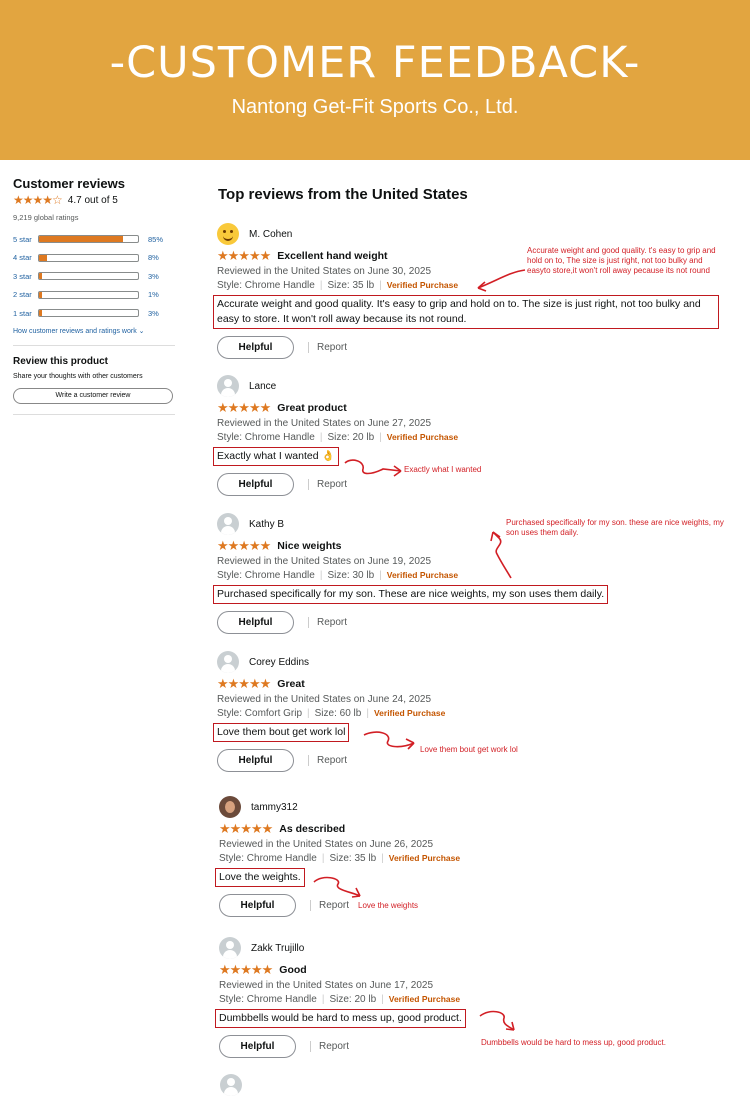  I want to click on how-ratings-work-link: How customer reviews and ratings work ⌄, so click(94, 331).